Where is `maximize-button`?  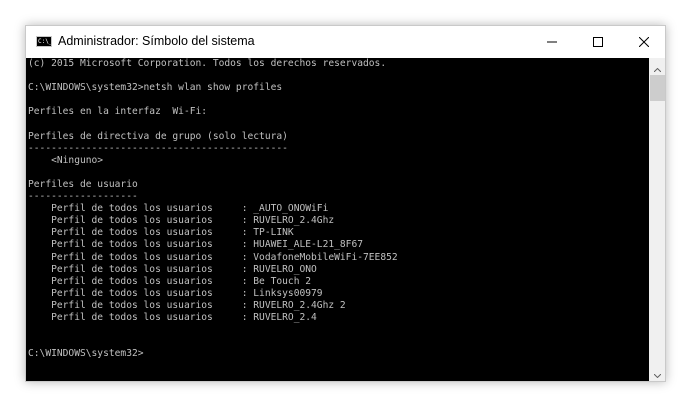
maximize-button is located at coordinates (598, 42).